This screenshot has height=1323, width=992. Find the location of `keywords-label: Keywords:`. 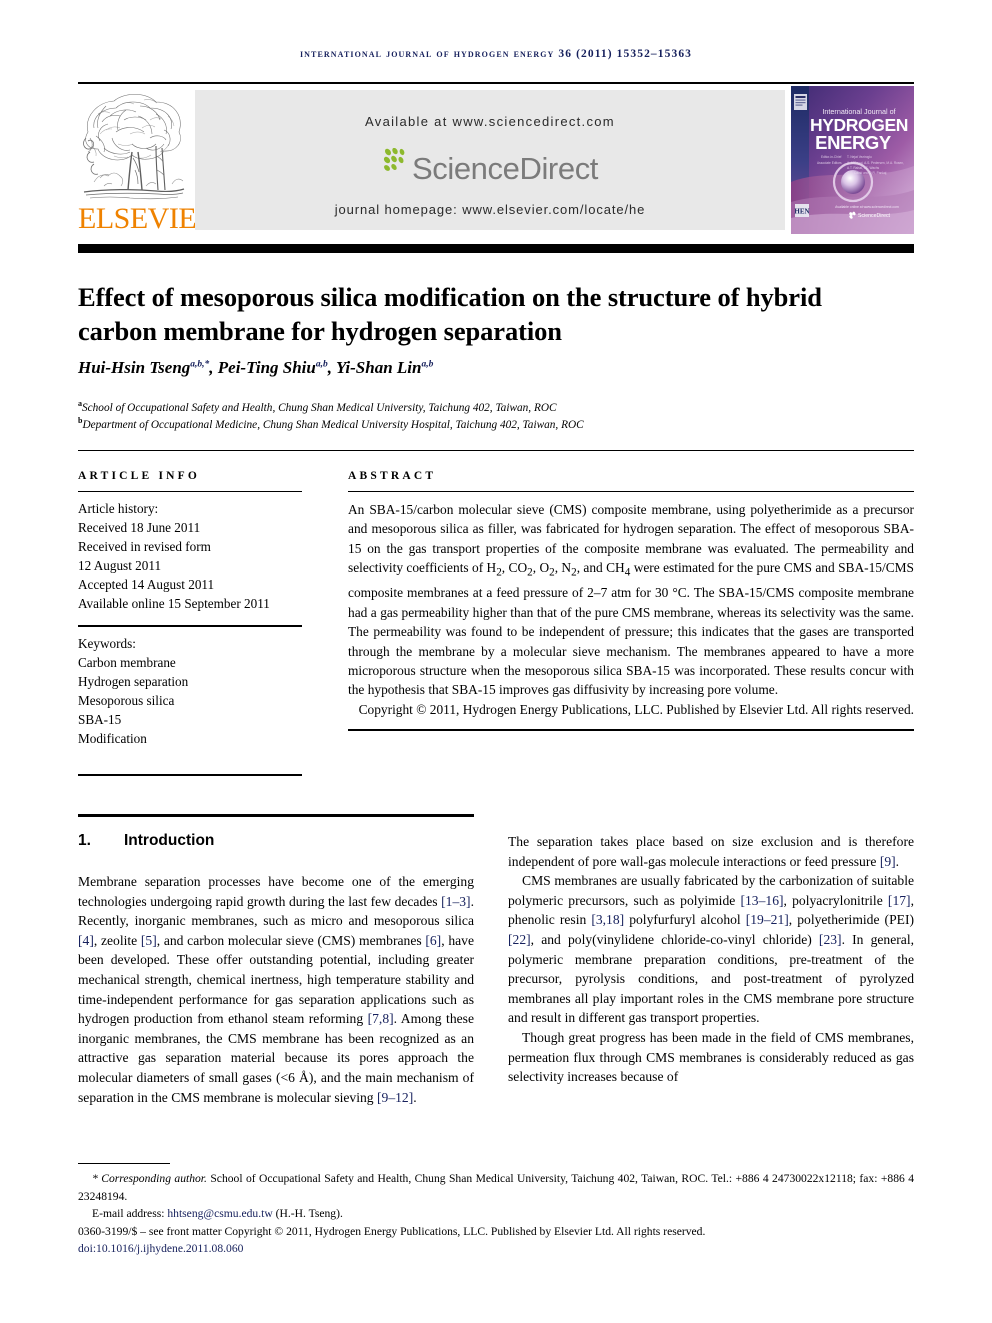

keywords-label: Keywords: is located at coordinates (107, 643).